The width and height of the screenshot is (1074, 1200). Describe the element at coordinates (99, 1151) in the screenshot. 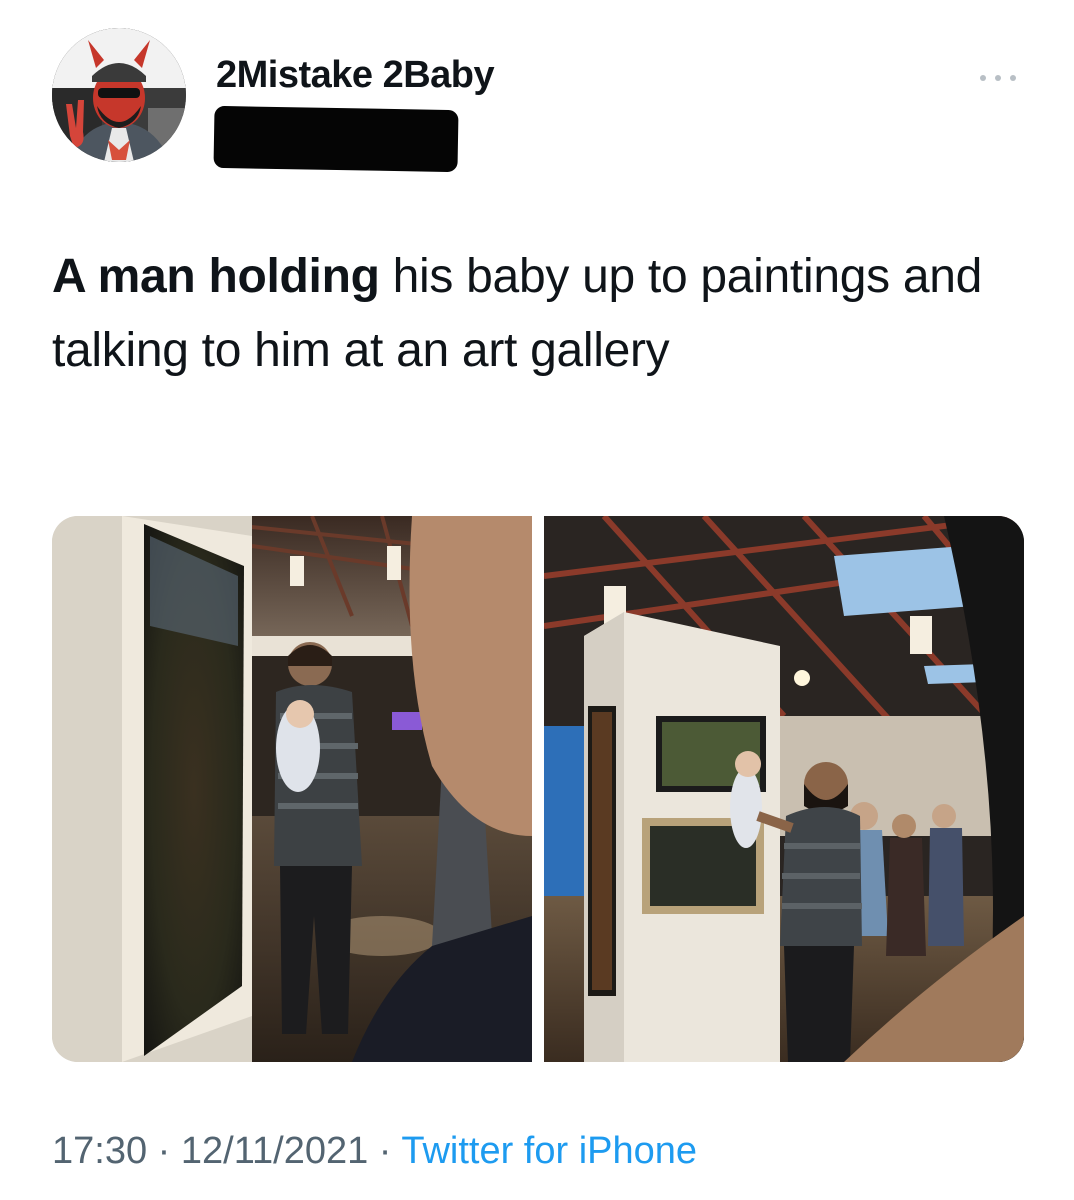

I see `tweet-time: 17:30` at that location.